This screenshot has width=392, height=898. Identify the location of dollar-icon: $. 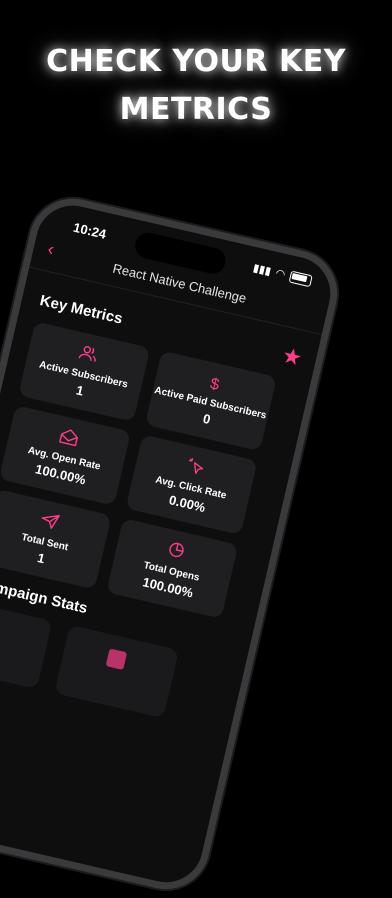
(215, 384).